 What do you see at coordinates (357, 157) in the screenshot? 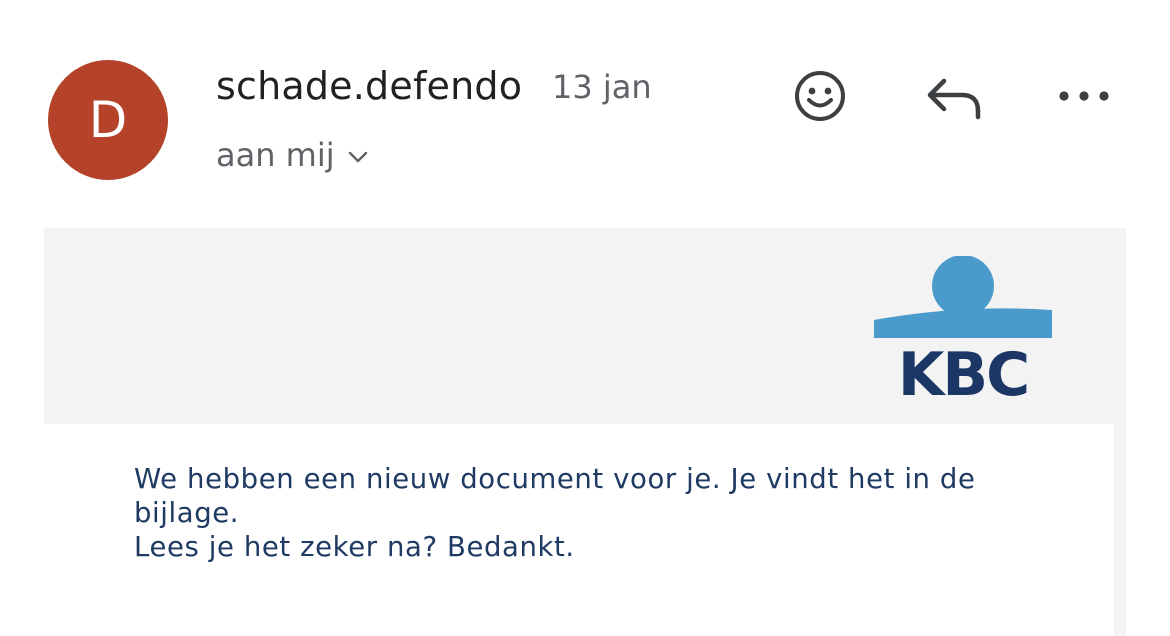
I see `chevron-down-icon` at bounding box center [357, 157].